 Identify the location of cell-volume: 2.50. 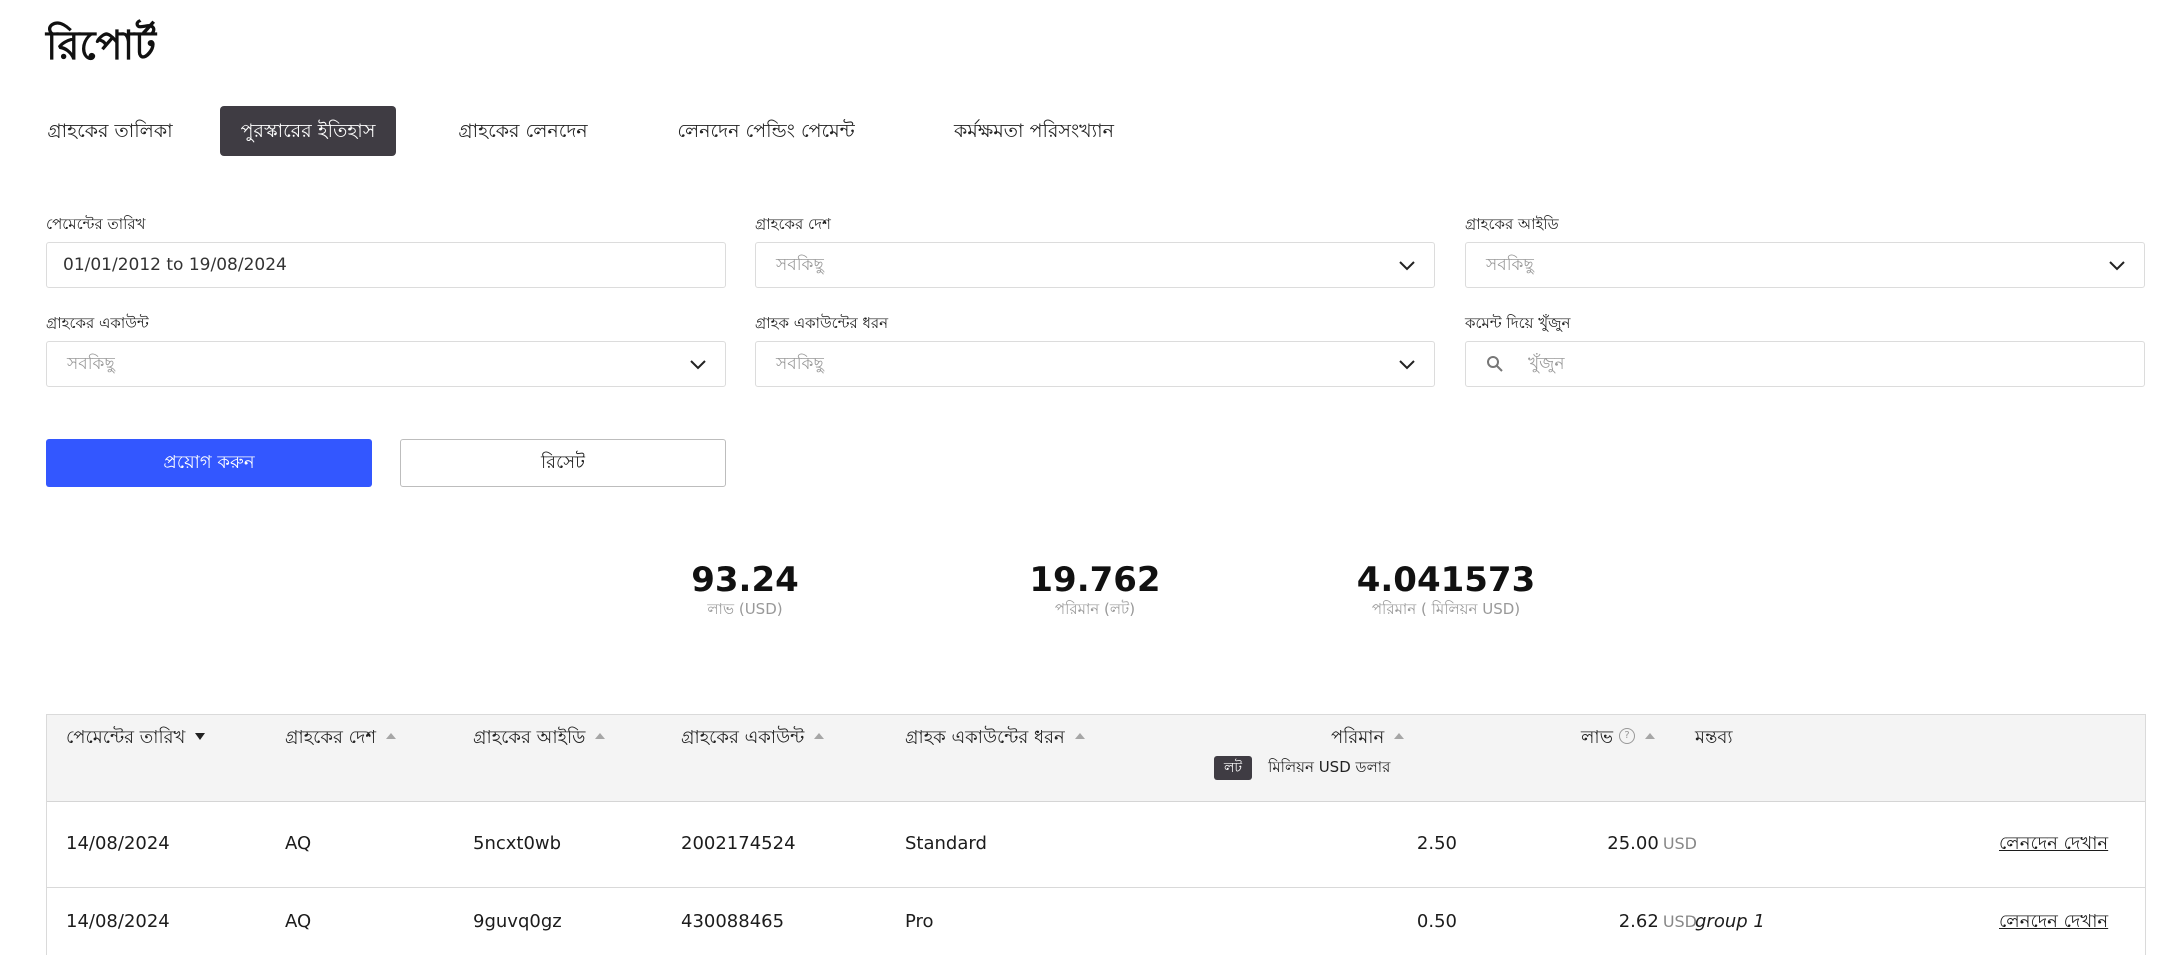
(1436, 843).